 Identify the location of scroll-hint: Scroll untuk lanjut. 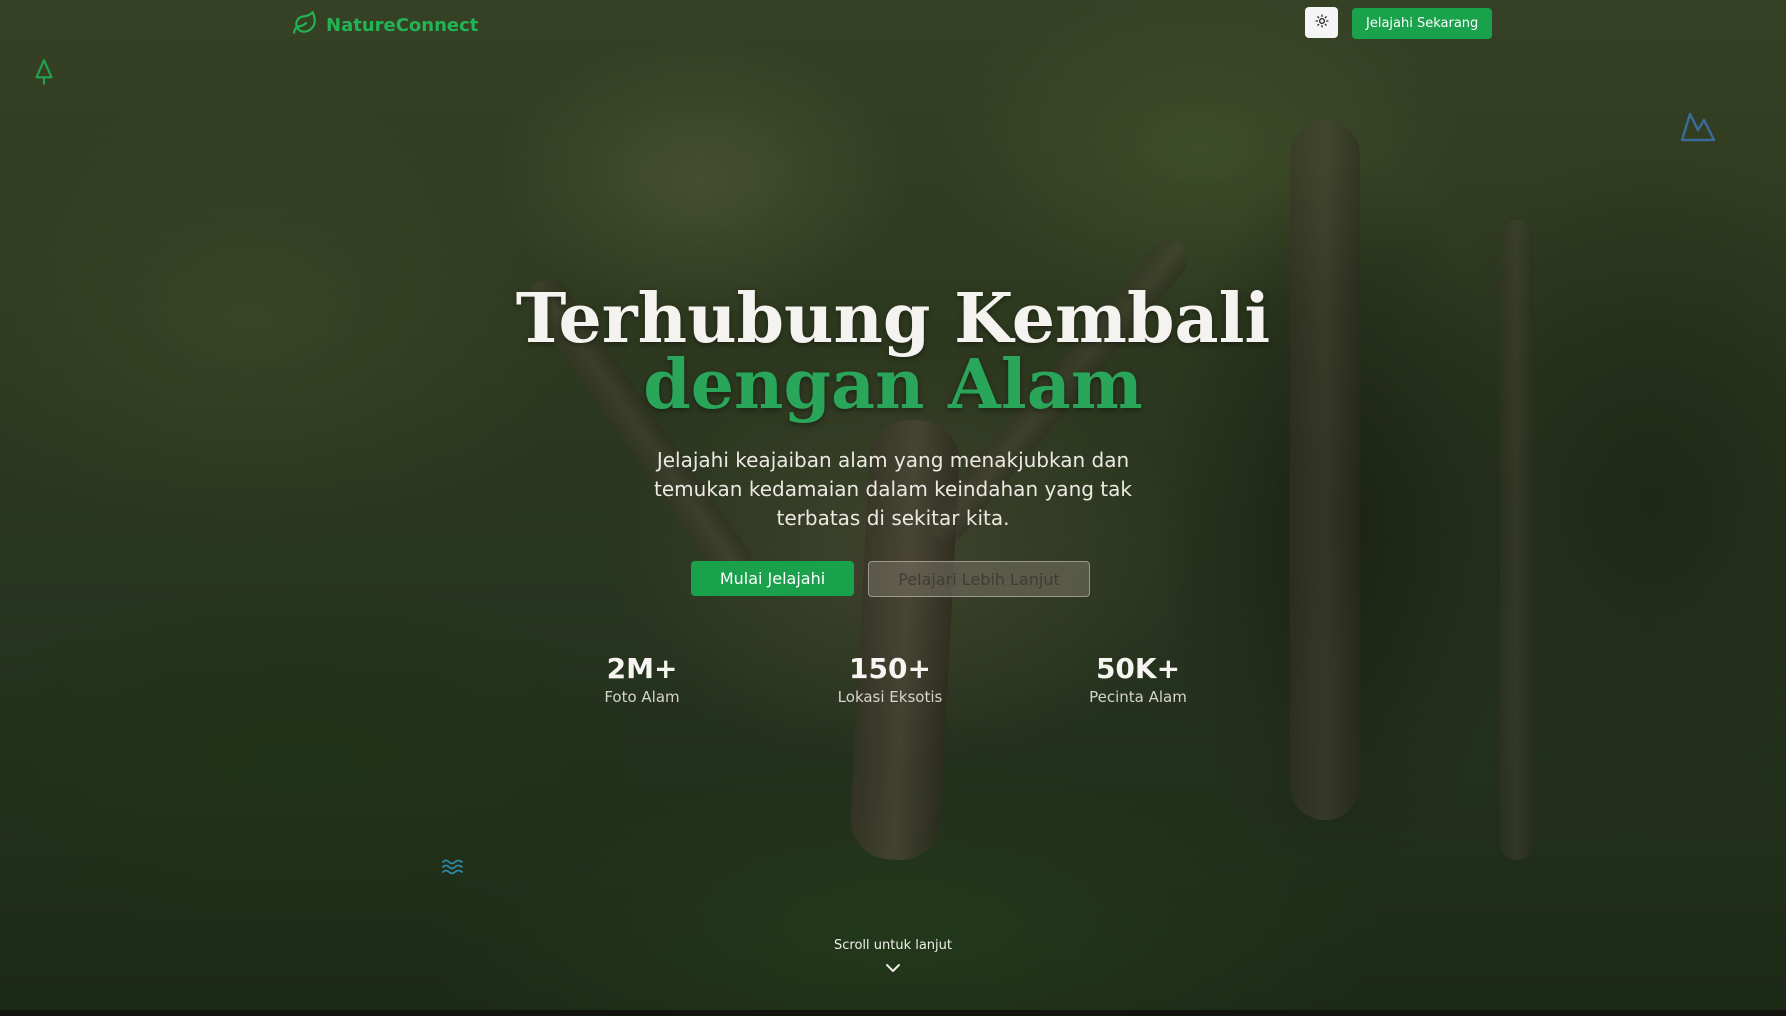
(893, 958).